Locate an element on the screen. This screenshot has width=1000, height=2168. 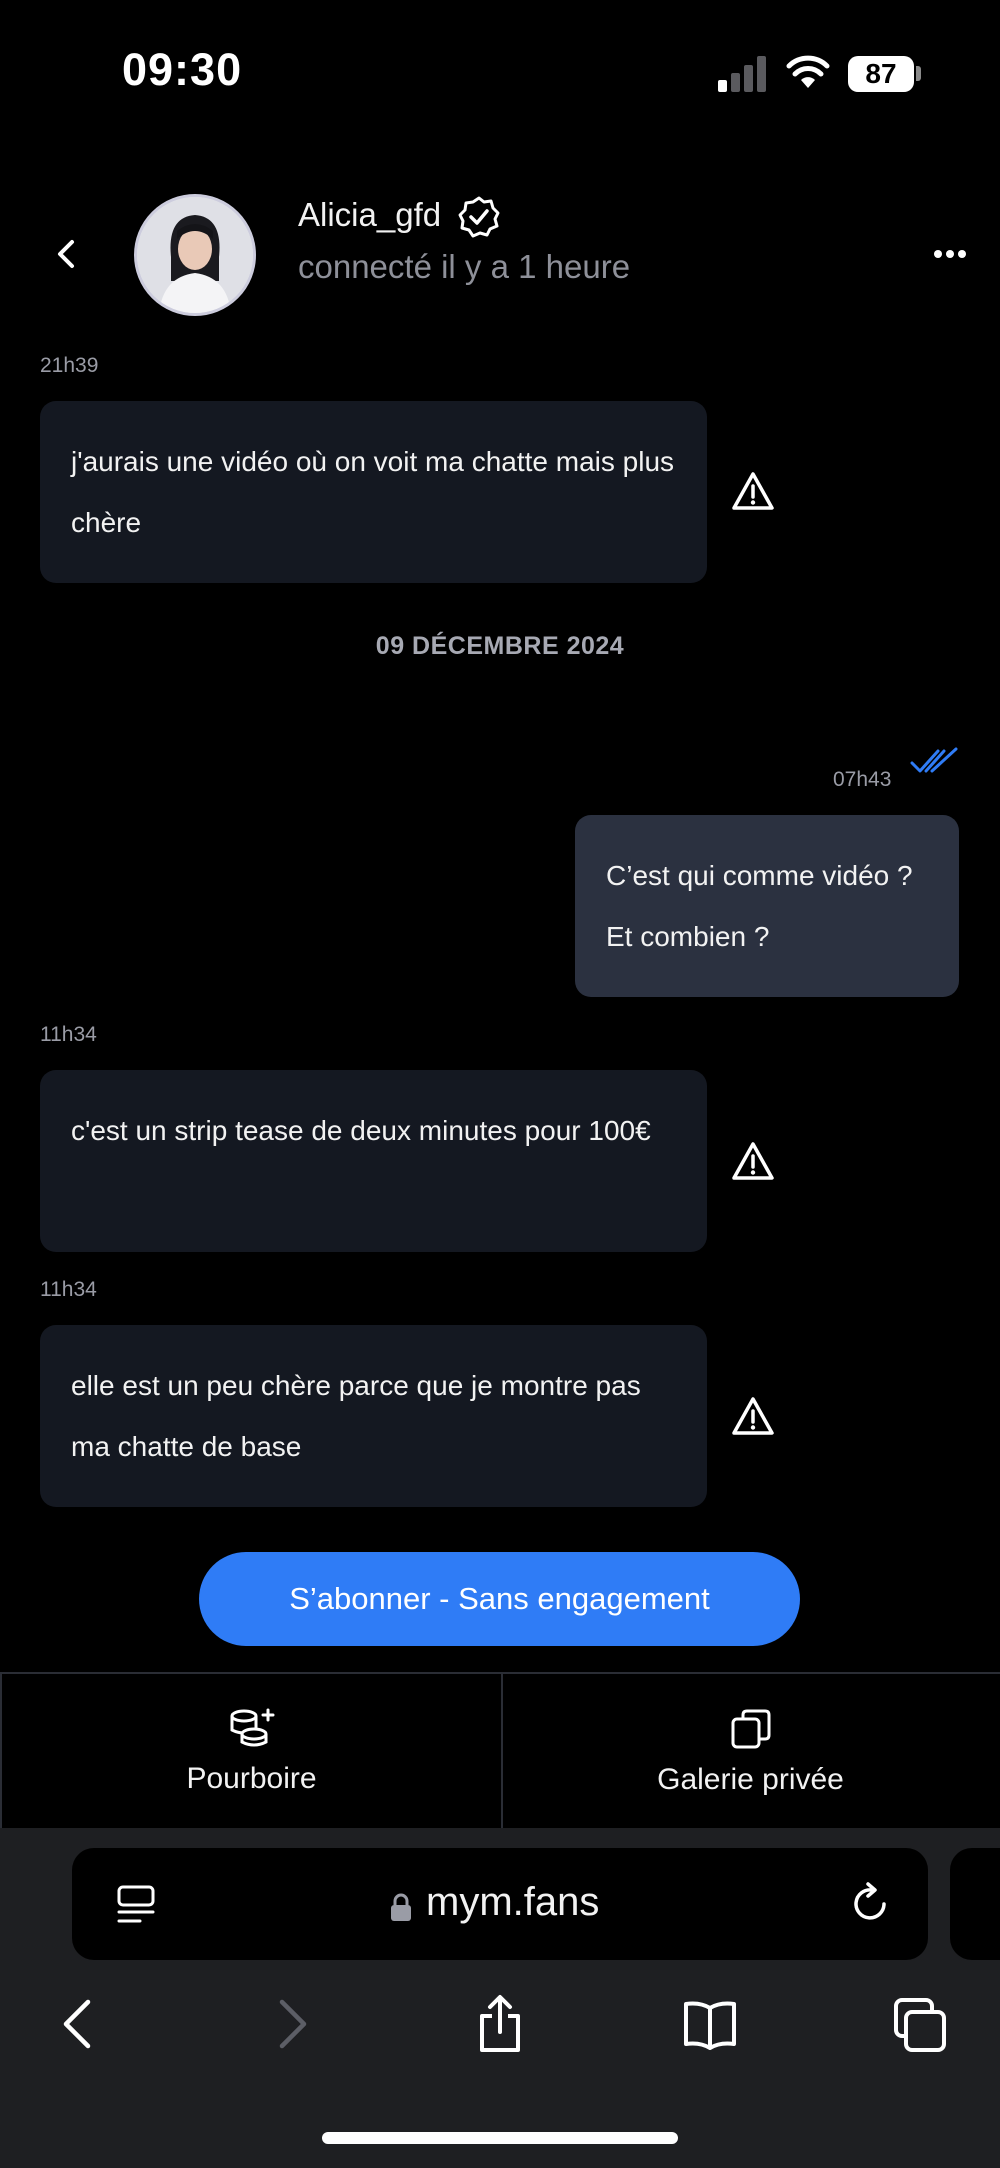
bottom-tab-bar: Pourboire Galerie privée is located at coordinates (500, 1751).